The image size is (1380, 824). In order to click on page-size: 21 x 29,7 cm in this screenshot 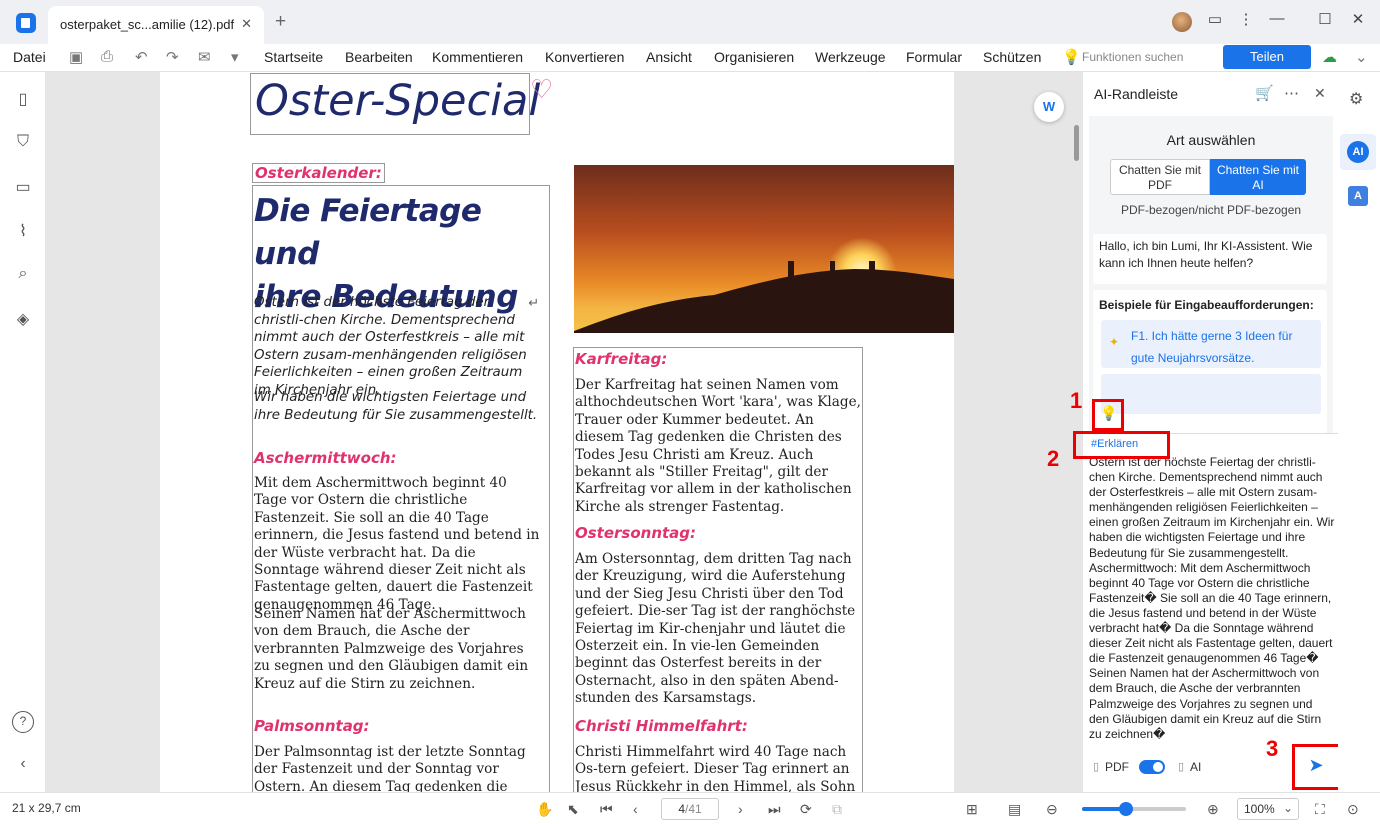, I will do `click(46, 808)`.